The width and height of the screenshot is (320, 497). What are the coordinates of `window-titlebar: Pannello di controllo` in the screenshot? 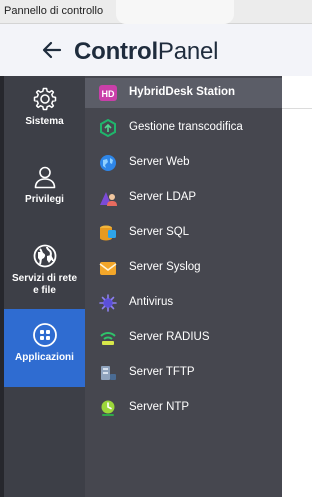 It's located at (156, 12).